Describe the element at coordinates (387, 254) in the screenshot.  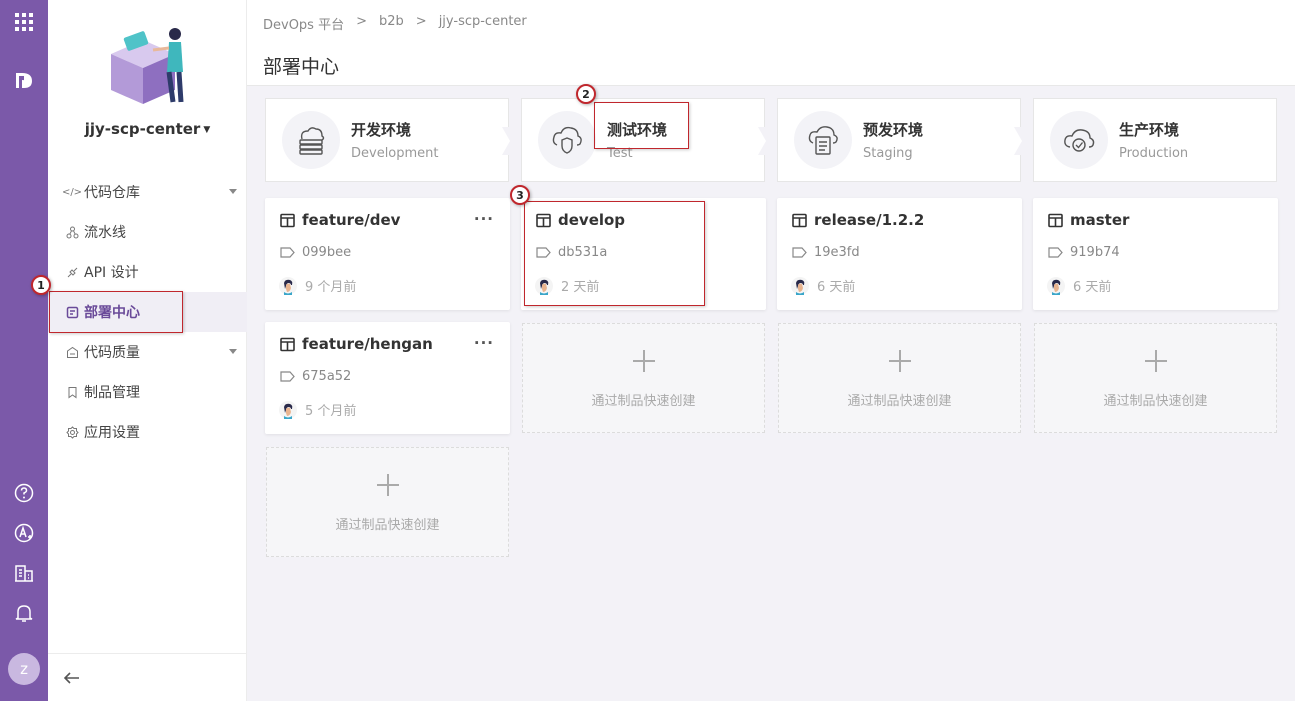
I see `branch-card-feature-dev: feature/dev ··· 099bee 9 个月前` at that location.